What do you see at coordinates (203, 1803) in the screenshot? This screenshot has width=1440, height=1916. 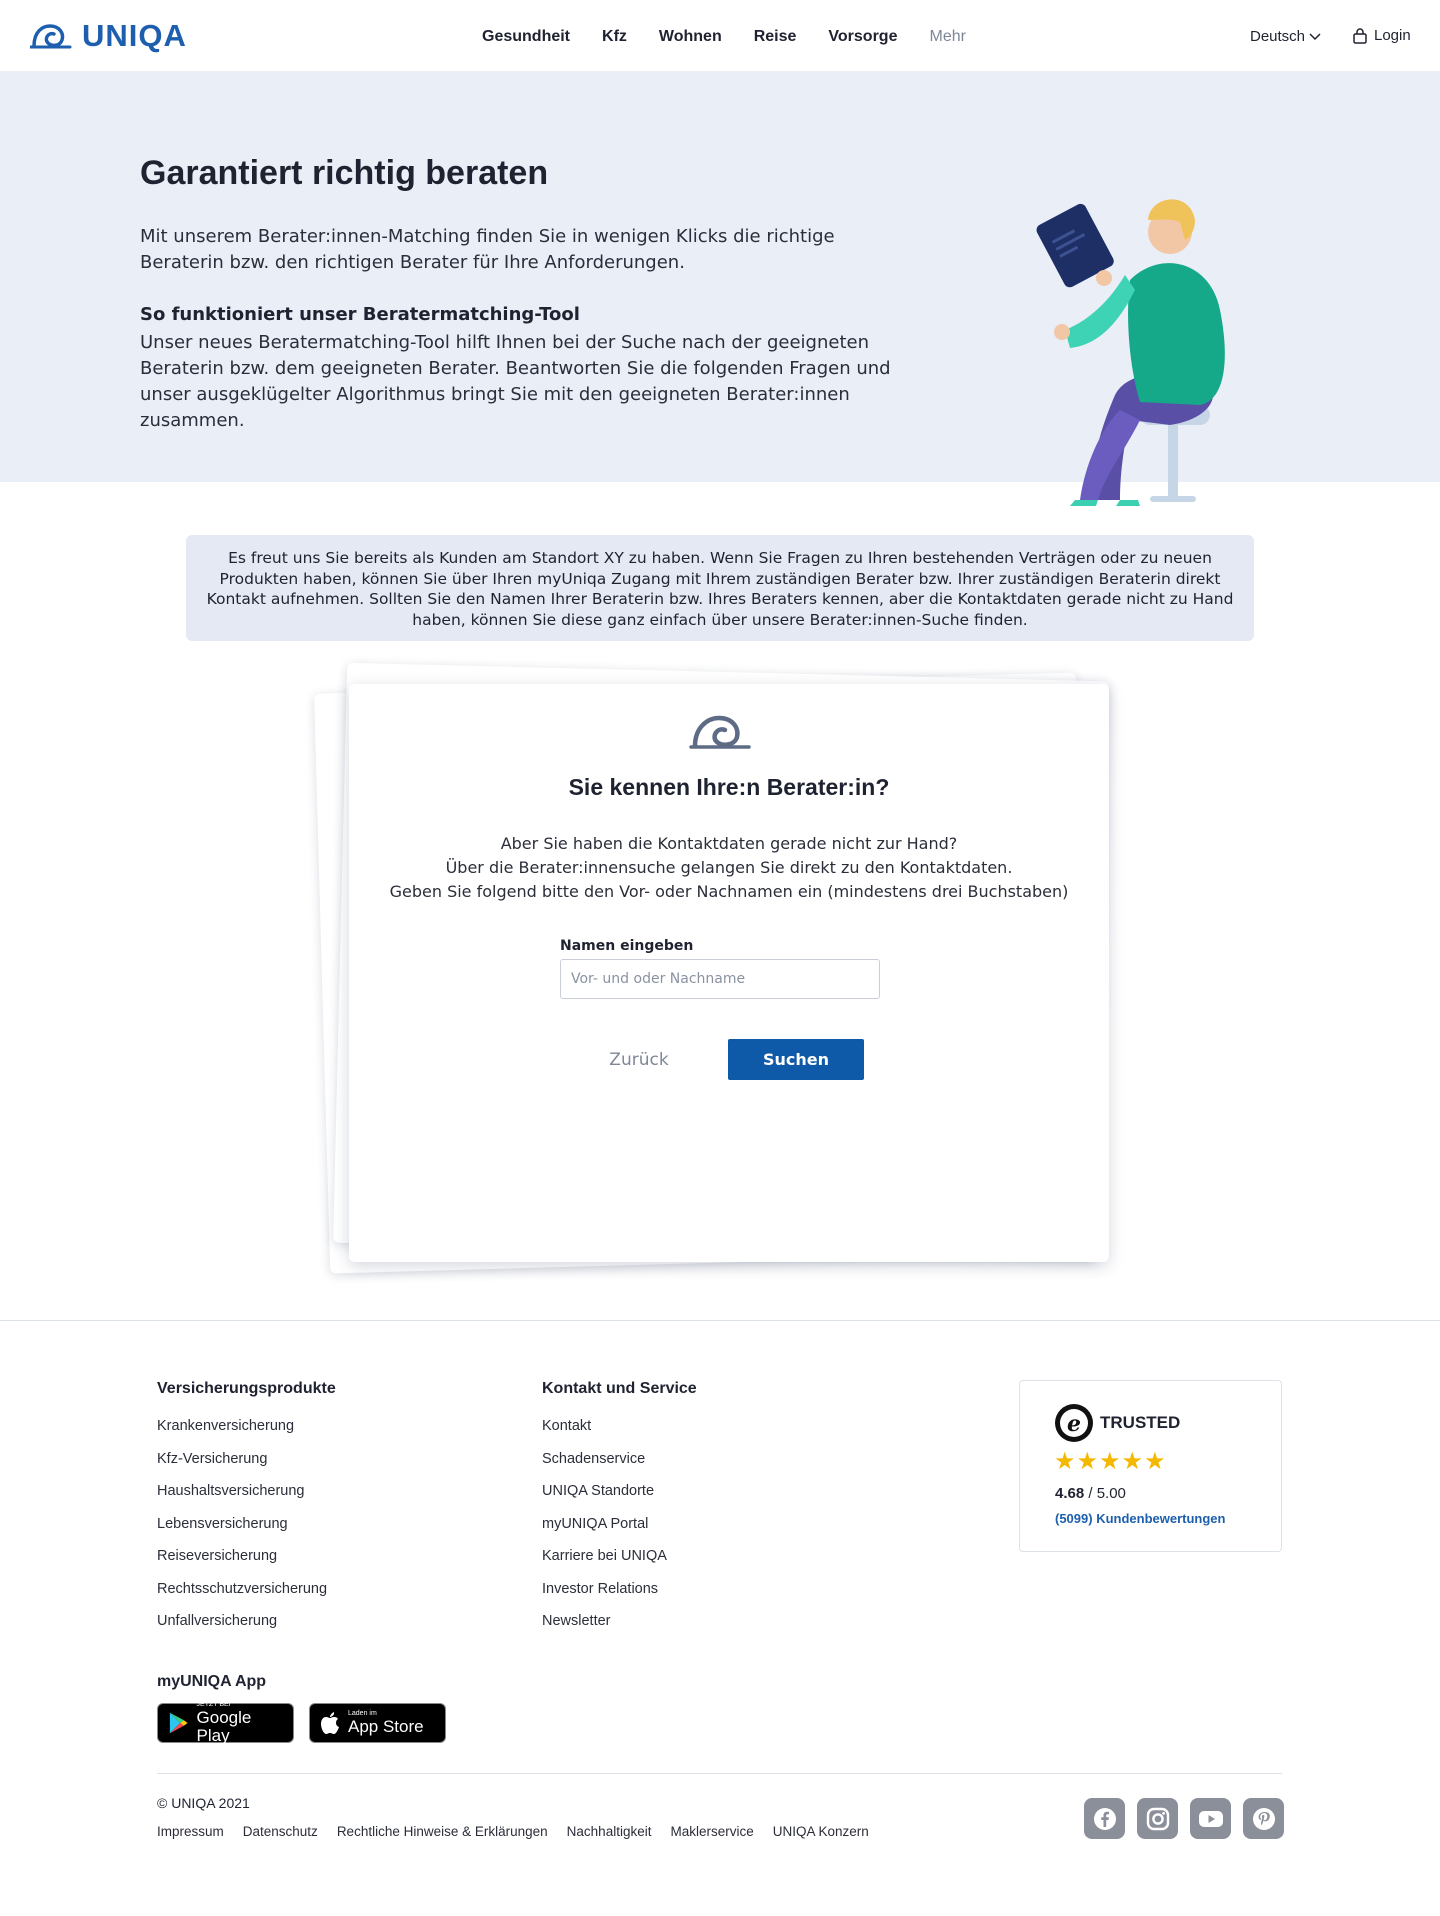 I see `copyright: © UNIQA 2021` at bounding box center [203, 1803].